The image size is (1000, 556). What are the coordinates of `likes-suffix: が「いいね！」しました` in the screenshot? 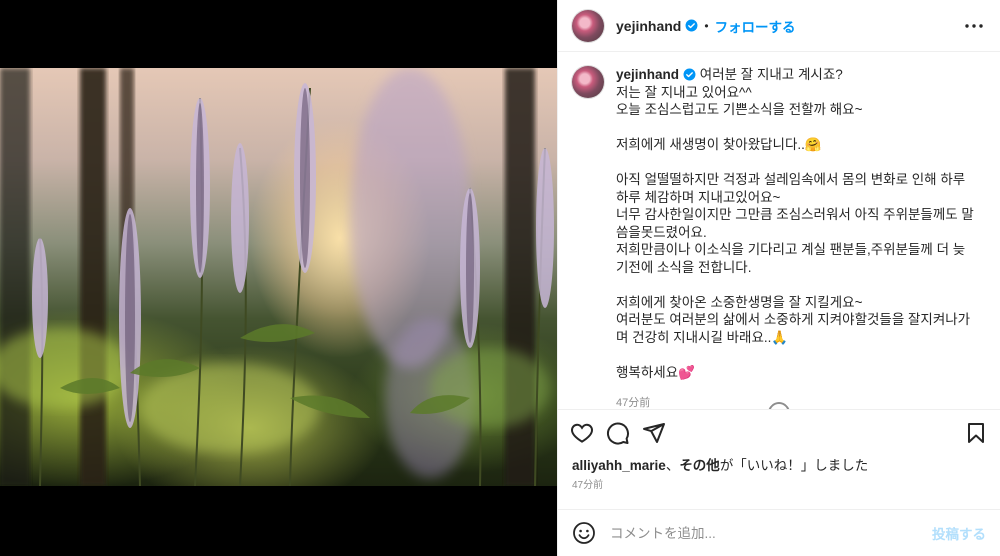 It's located at (794, 465).